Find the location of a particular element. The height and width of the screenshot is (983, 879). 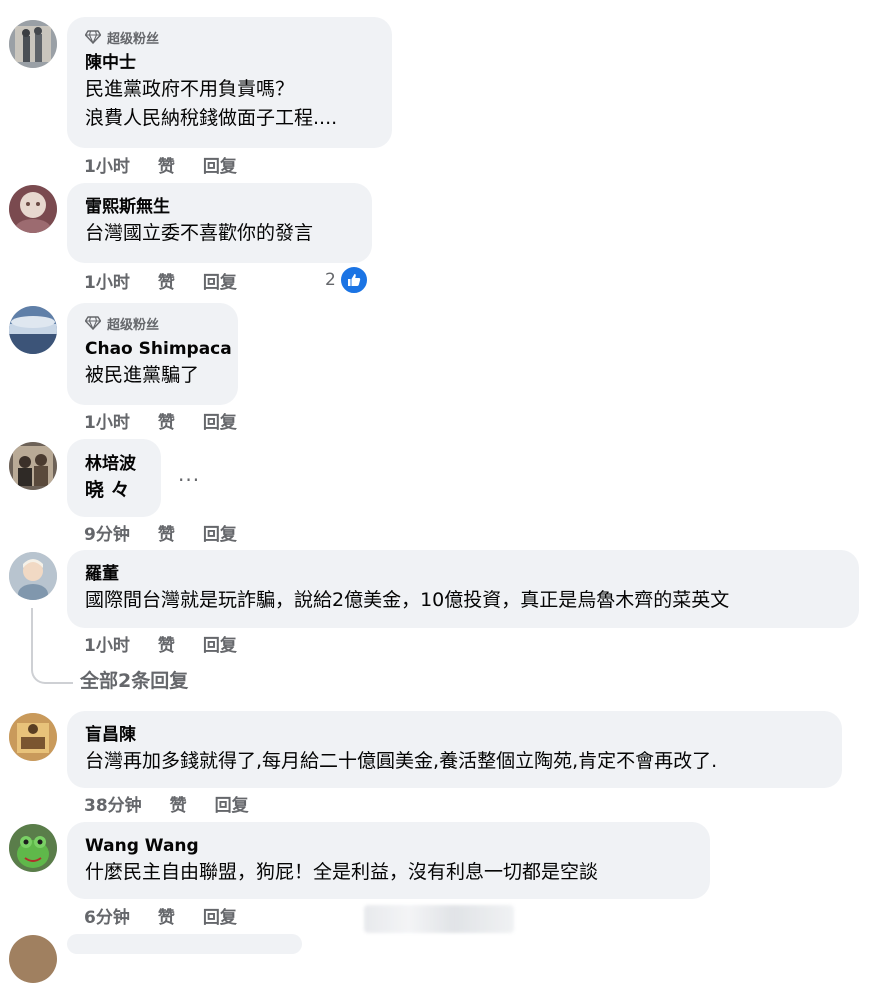

reaction-count: 2 is located at coordinates (330, 280).